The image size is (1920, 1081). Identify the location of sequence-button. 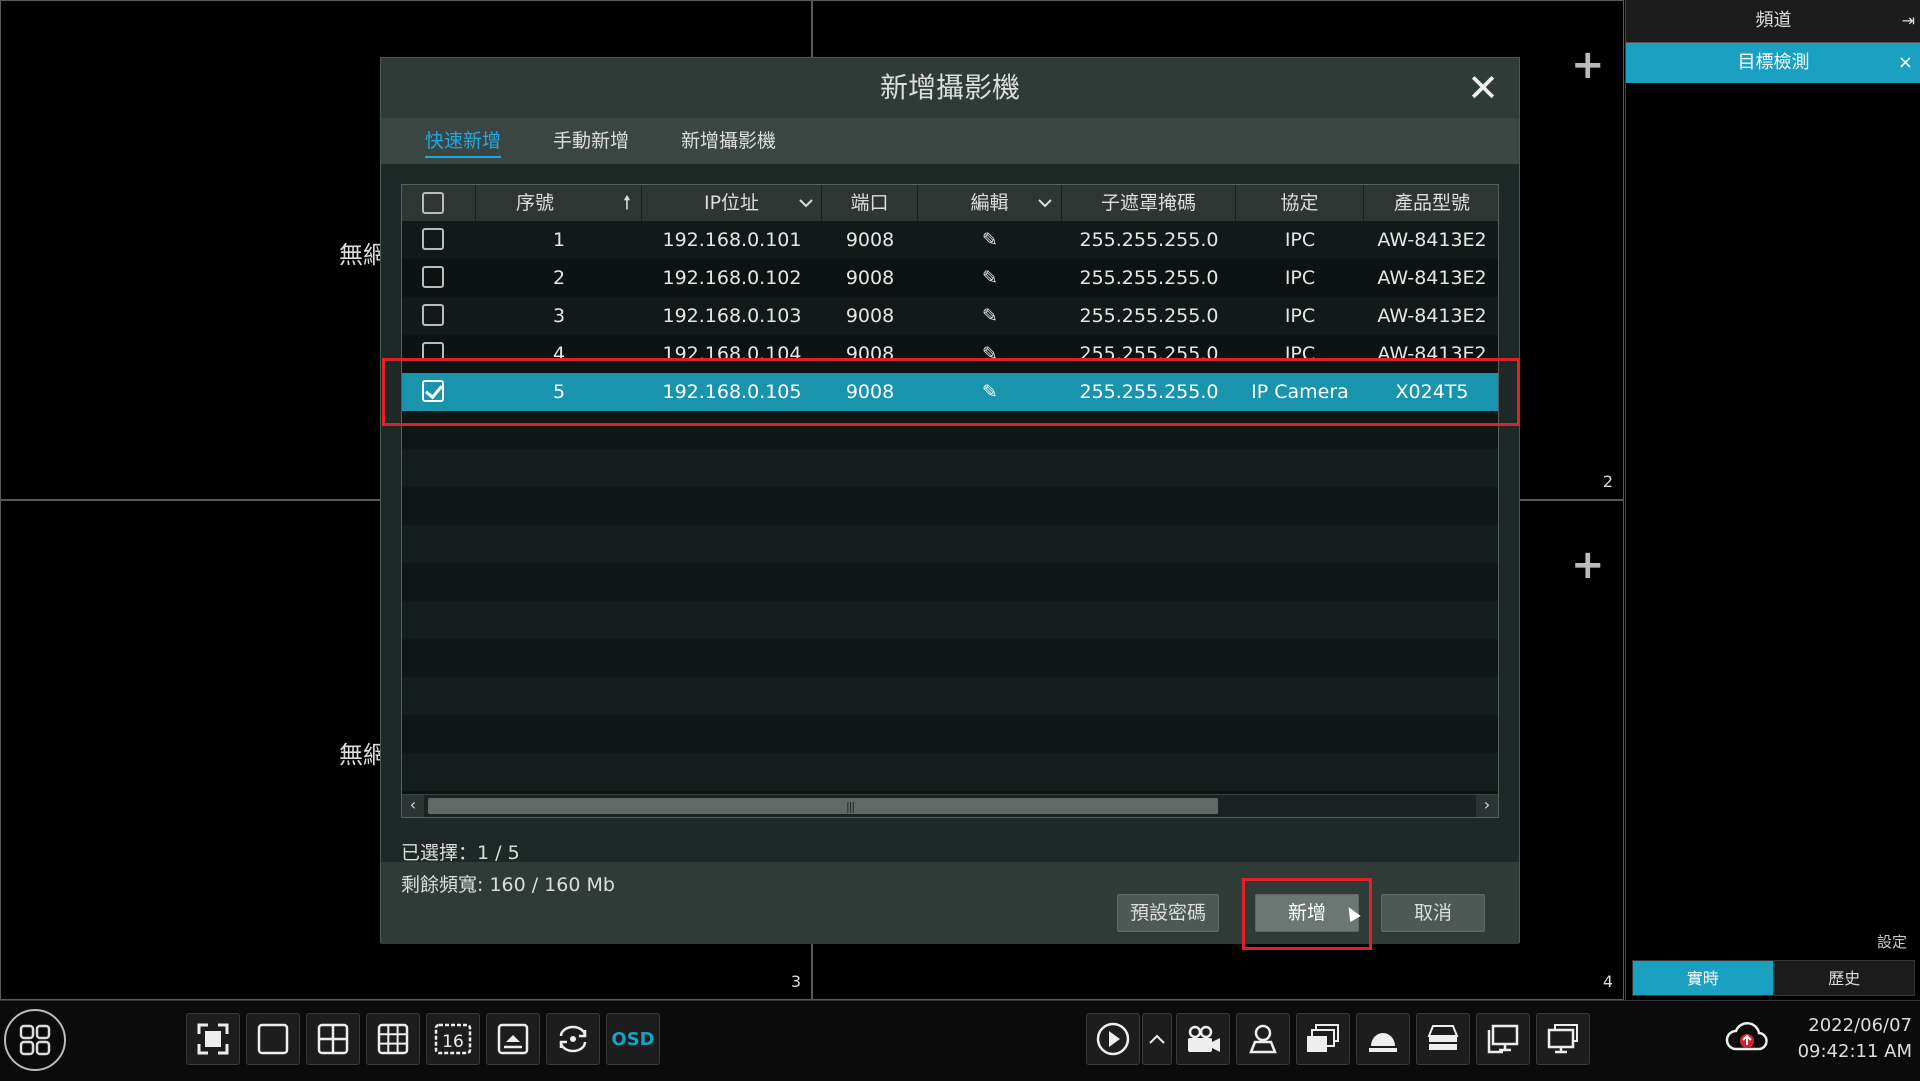
(573, 1039).